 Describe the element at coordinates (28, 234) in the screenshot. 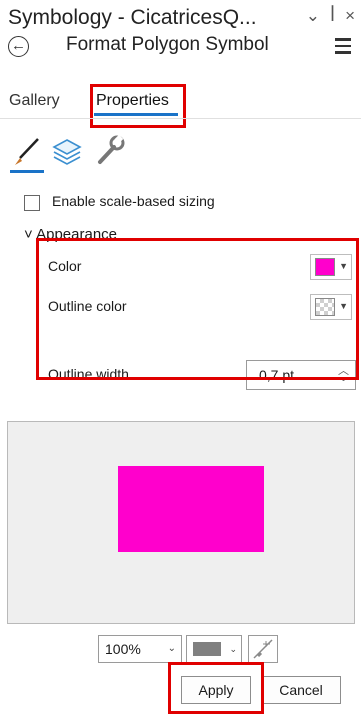

I see `chevron-down-icon: ˅` at that location.